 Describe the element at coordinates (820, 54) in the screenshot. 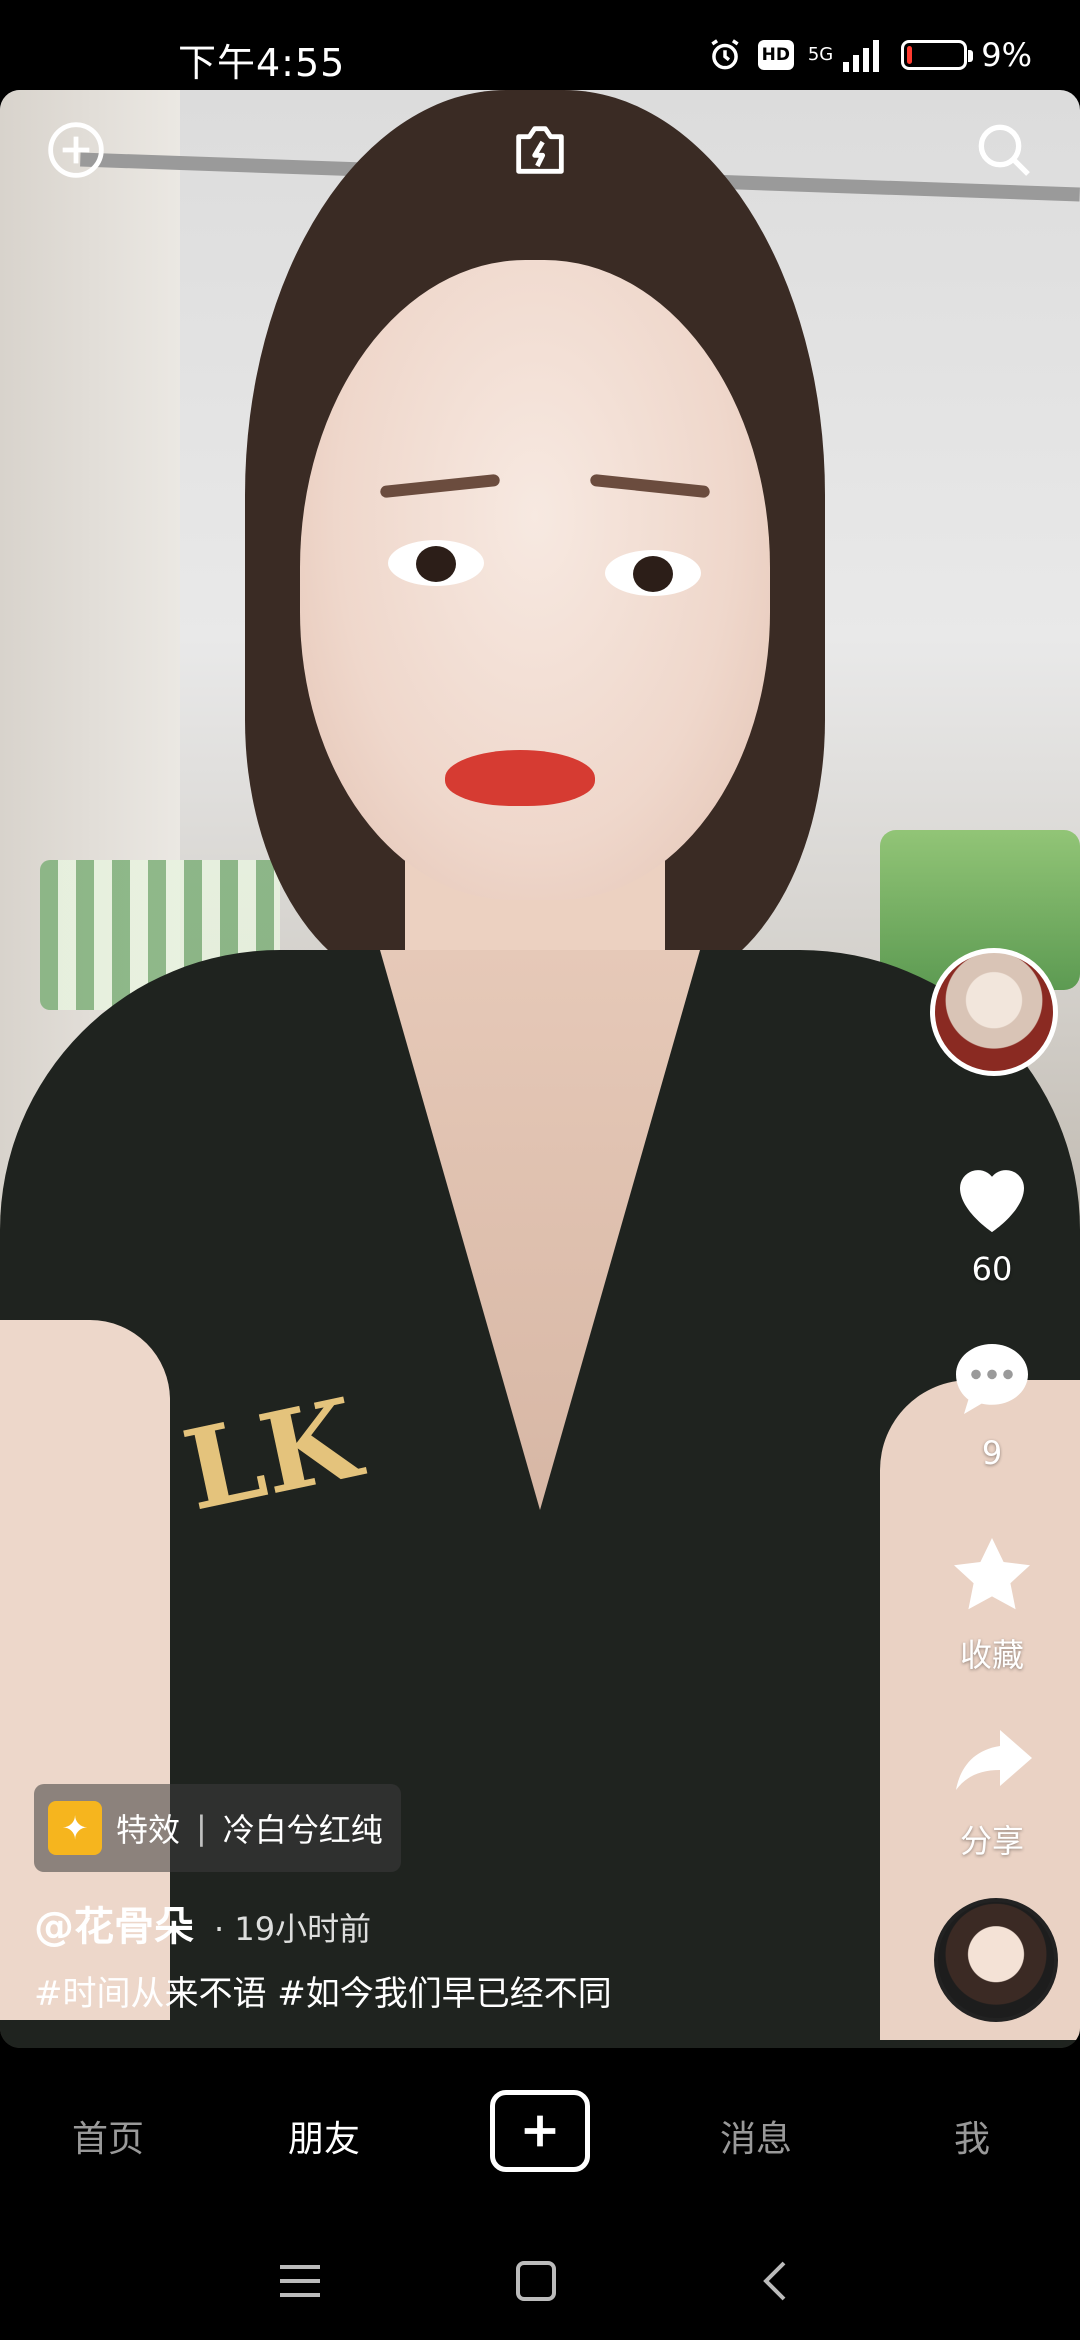

I see `network-label: 5G` at that location.